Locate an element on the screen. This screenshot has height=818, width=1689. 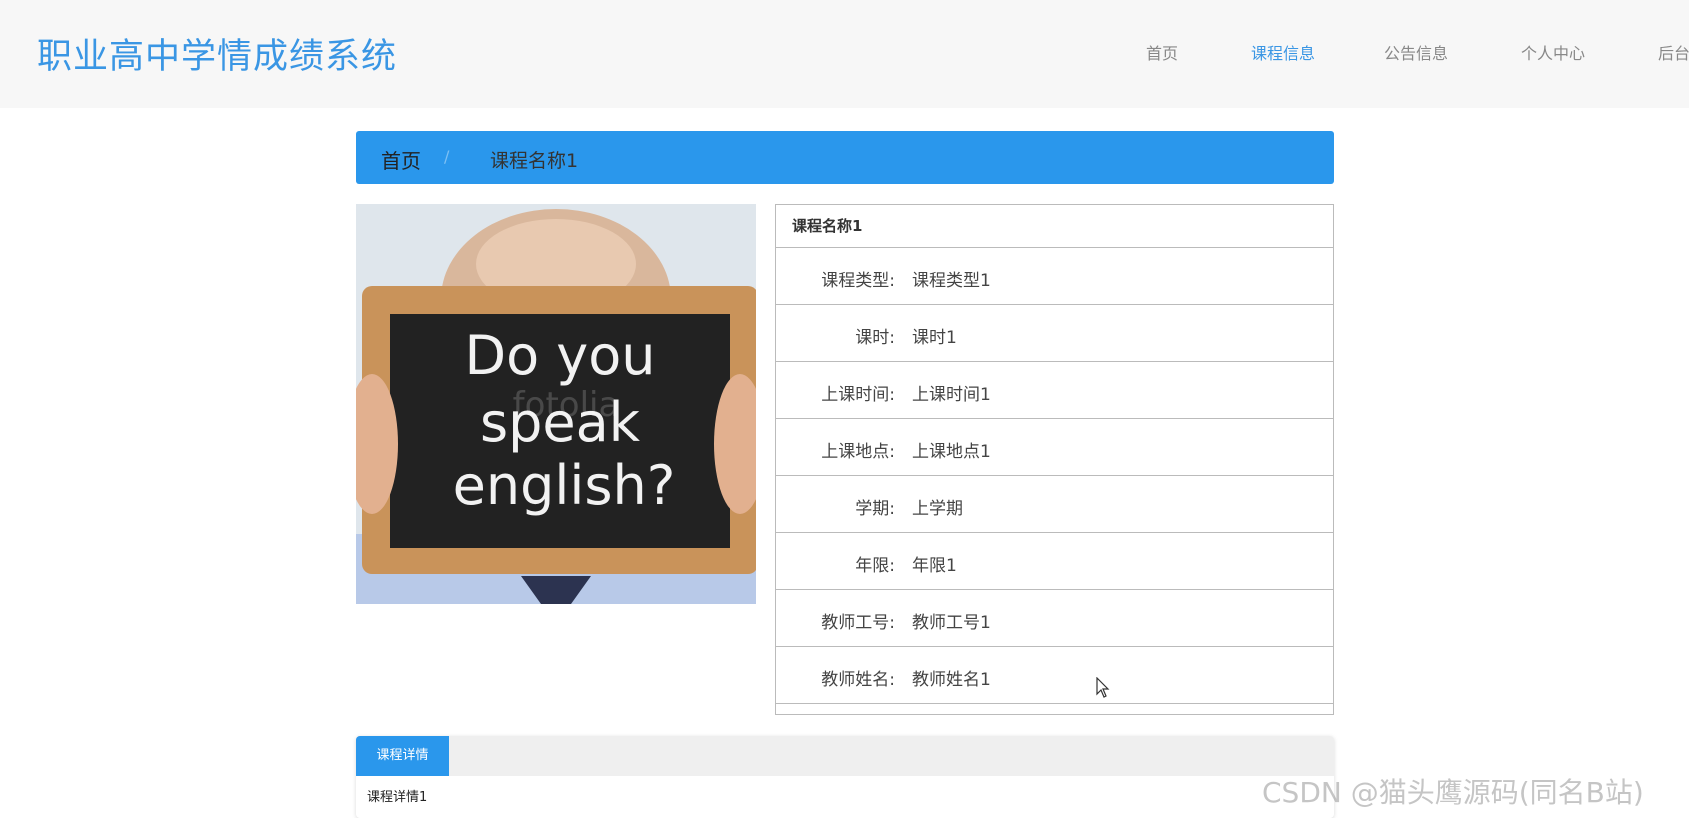
info-label: 学期: is located at coordinates (875, 509).